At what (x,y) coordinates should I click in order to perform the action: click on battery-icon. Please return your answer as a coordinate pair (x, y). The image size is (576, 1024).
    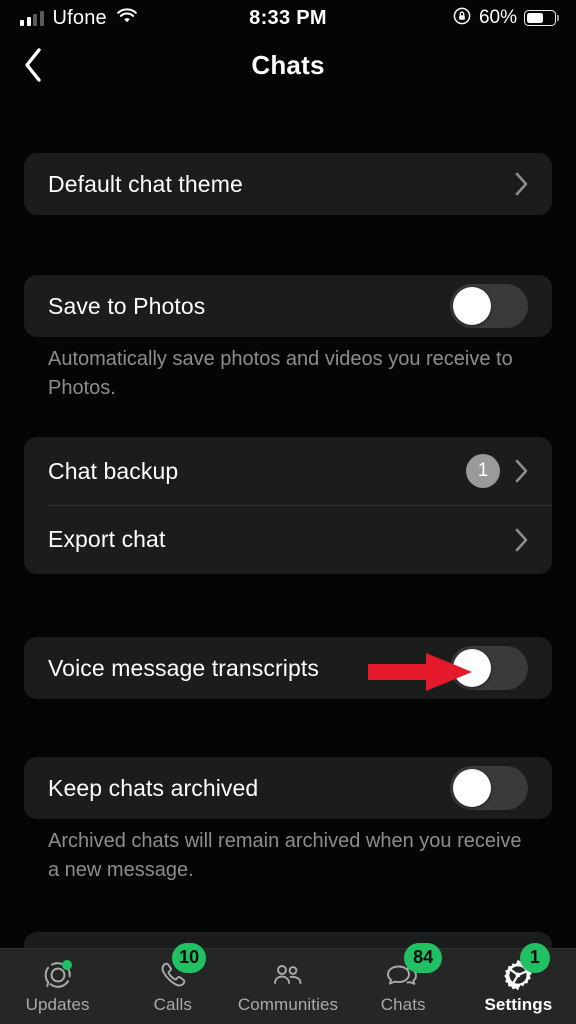
    Looking at the image, I should click on (540, 18).